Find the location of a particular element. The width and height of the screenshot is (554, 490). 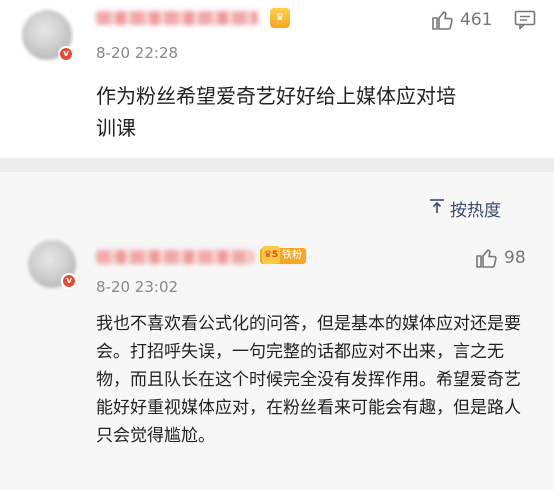

comment-icon is located at coordinates (525, 22).